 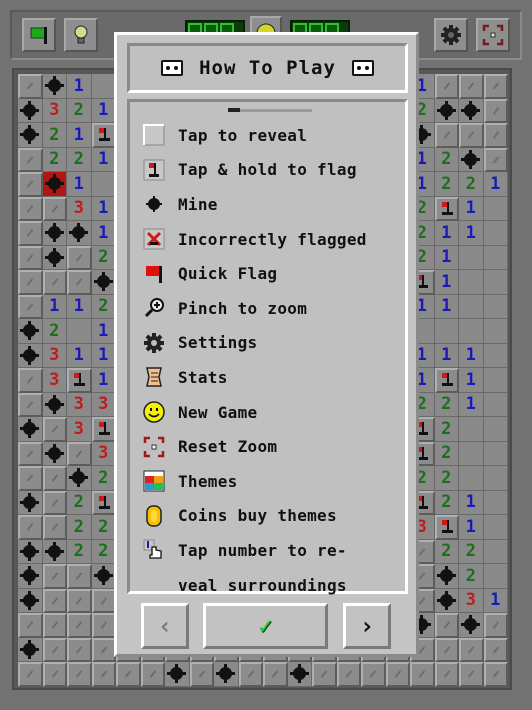 I want to click on ok-button: ✓, so click(x=265, y=626).